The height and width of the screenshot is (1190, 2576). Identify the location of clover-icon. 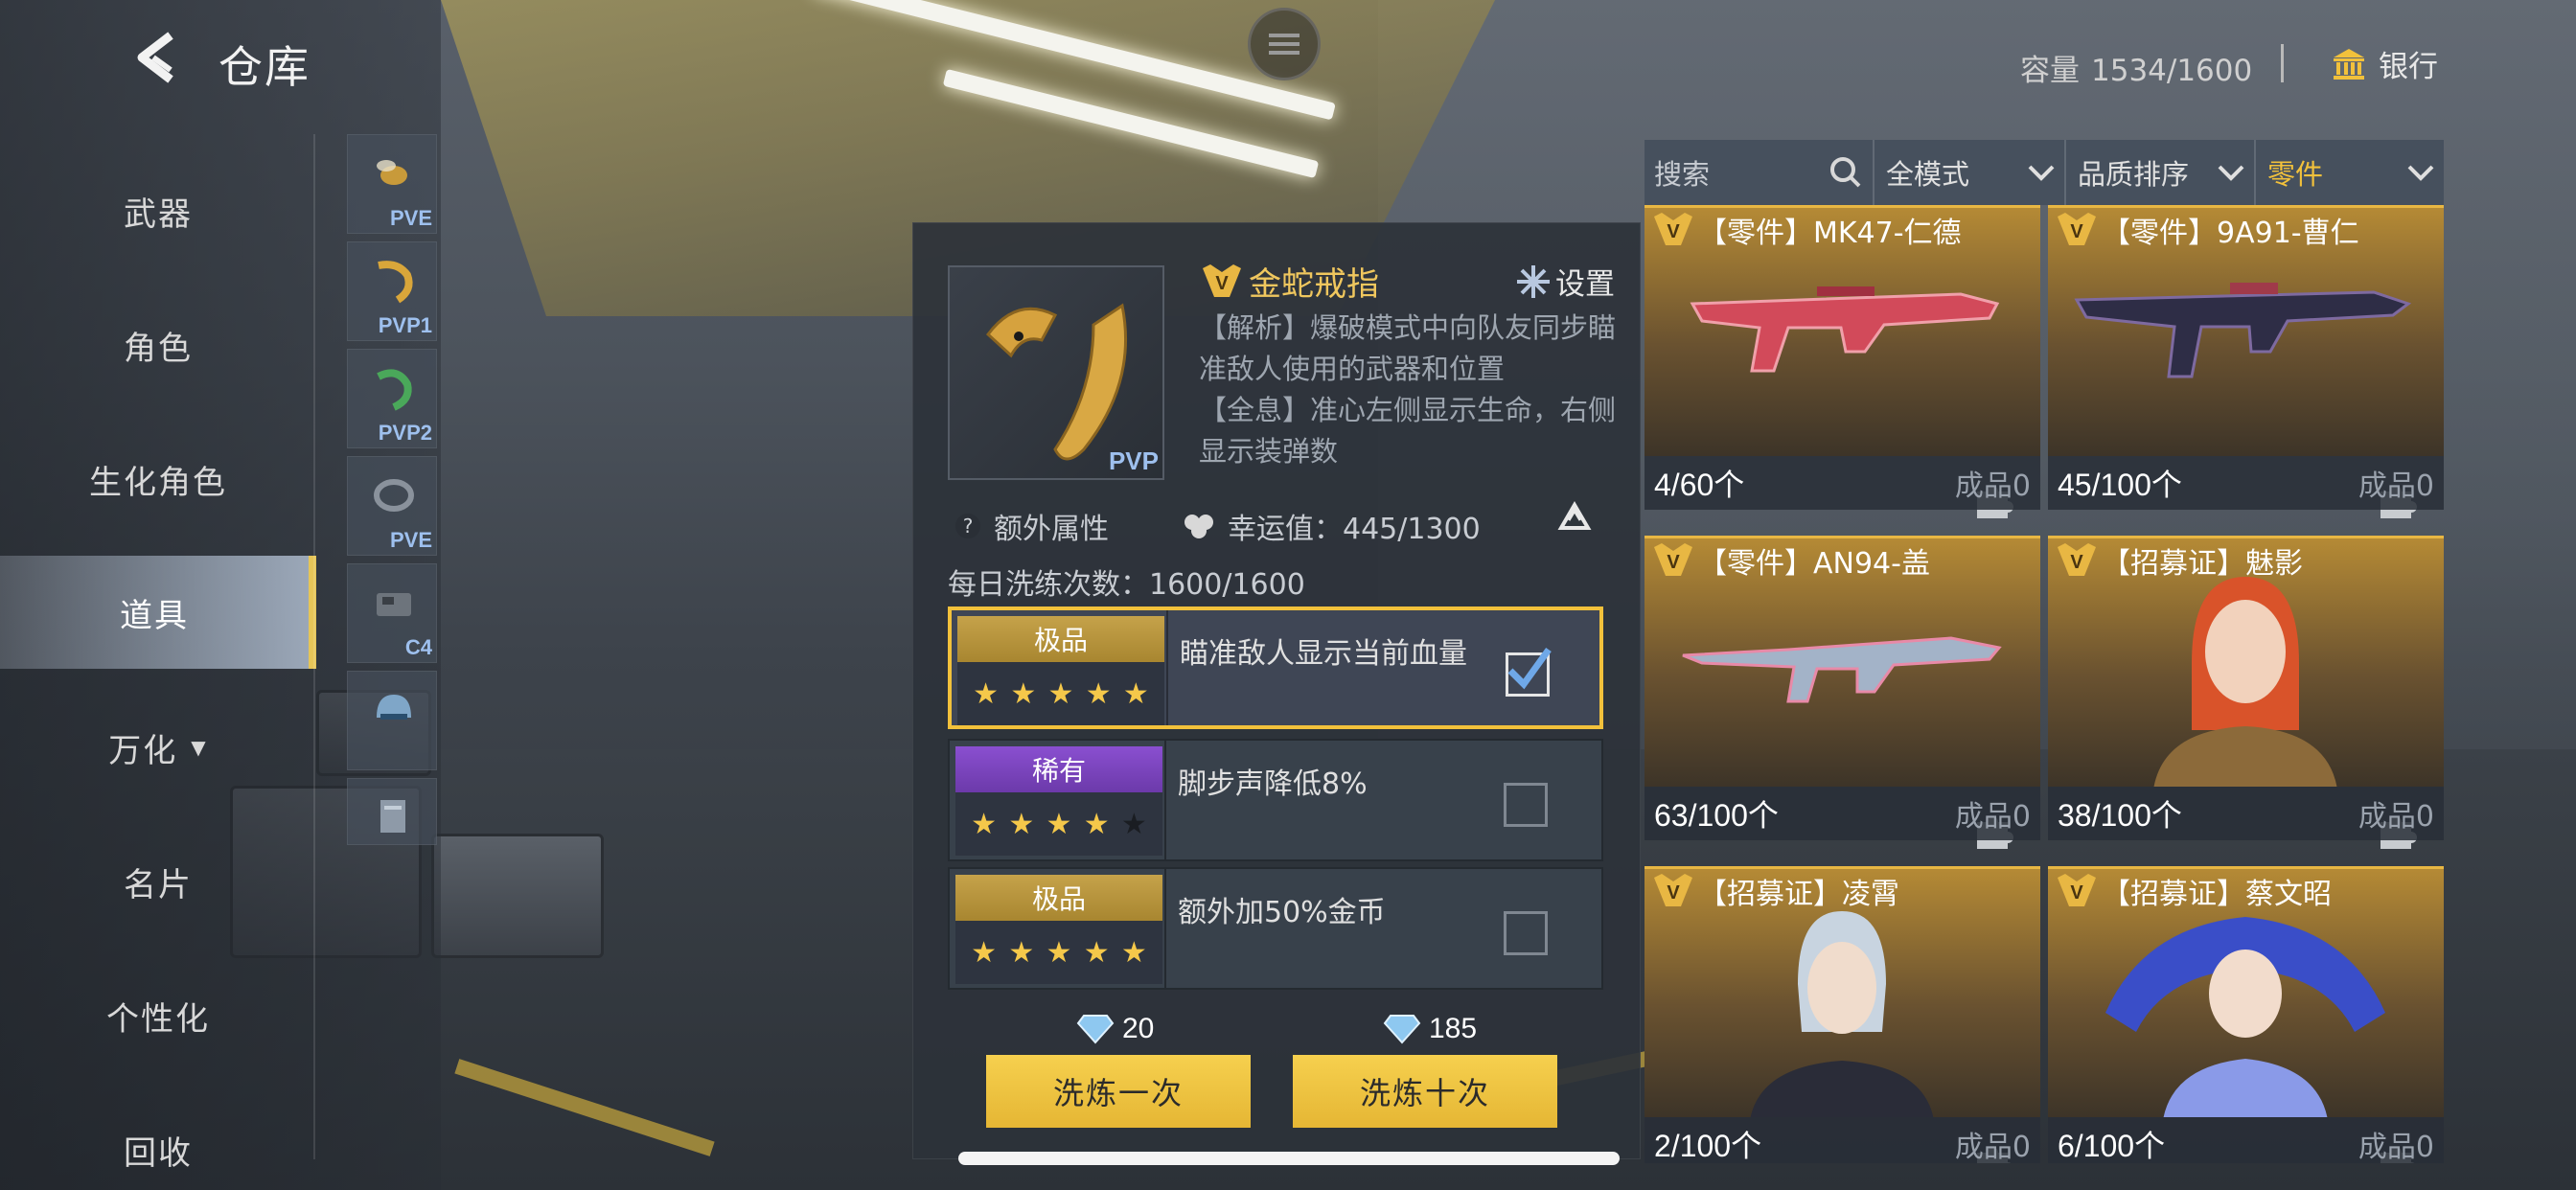
(1198, 527).